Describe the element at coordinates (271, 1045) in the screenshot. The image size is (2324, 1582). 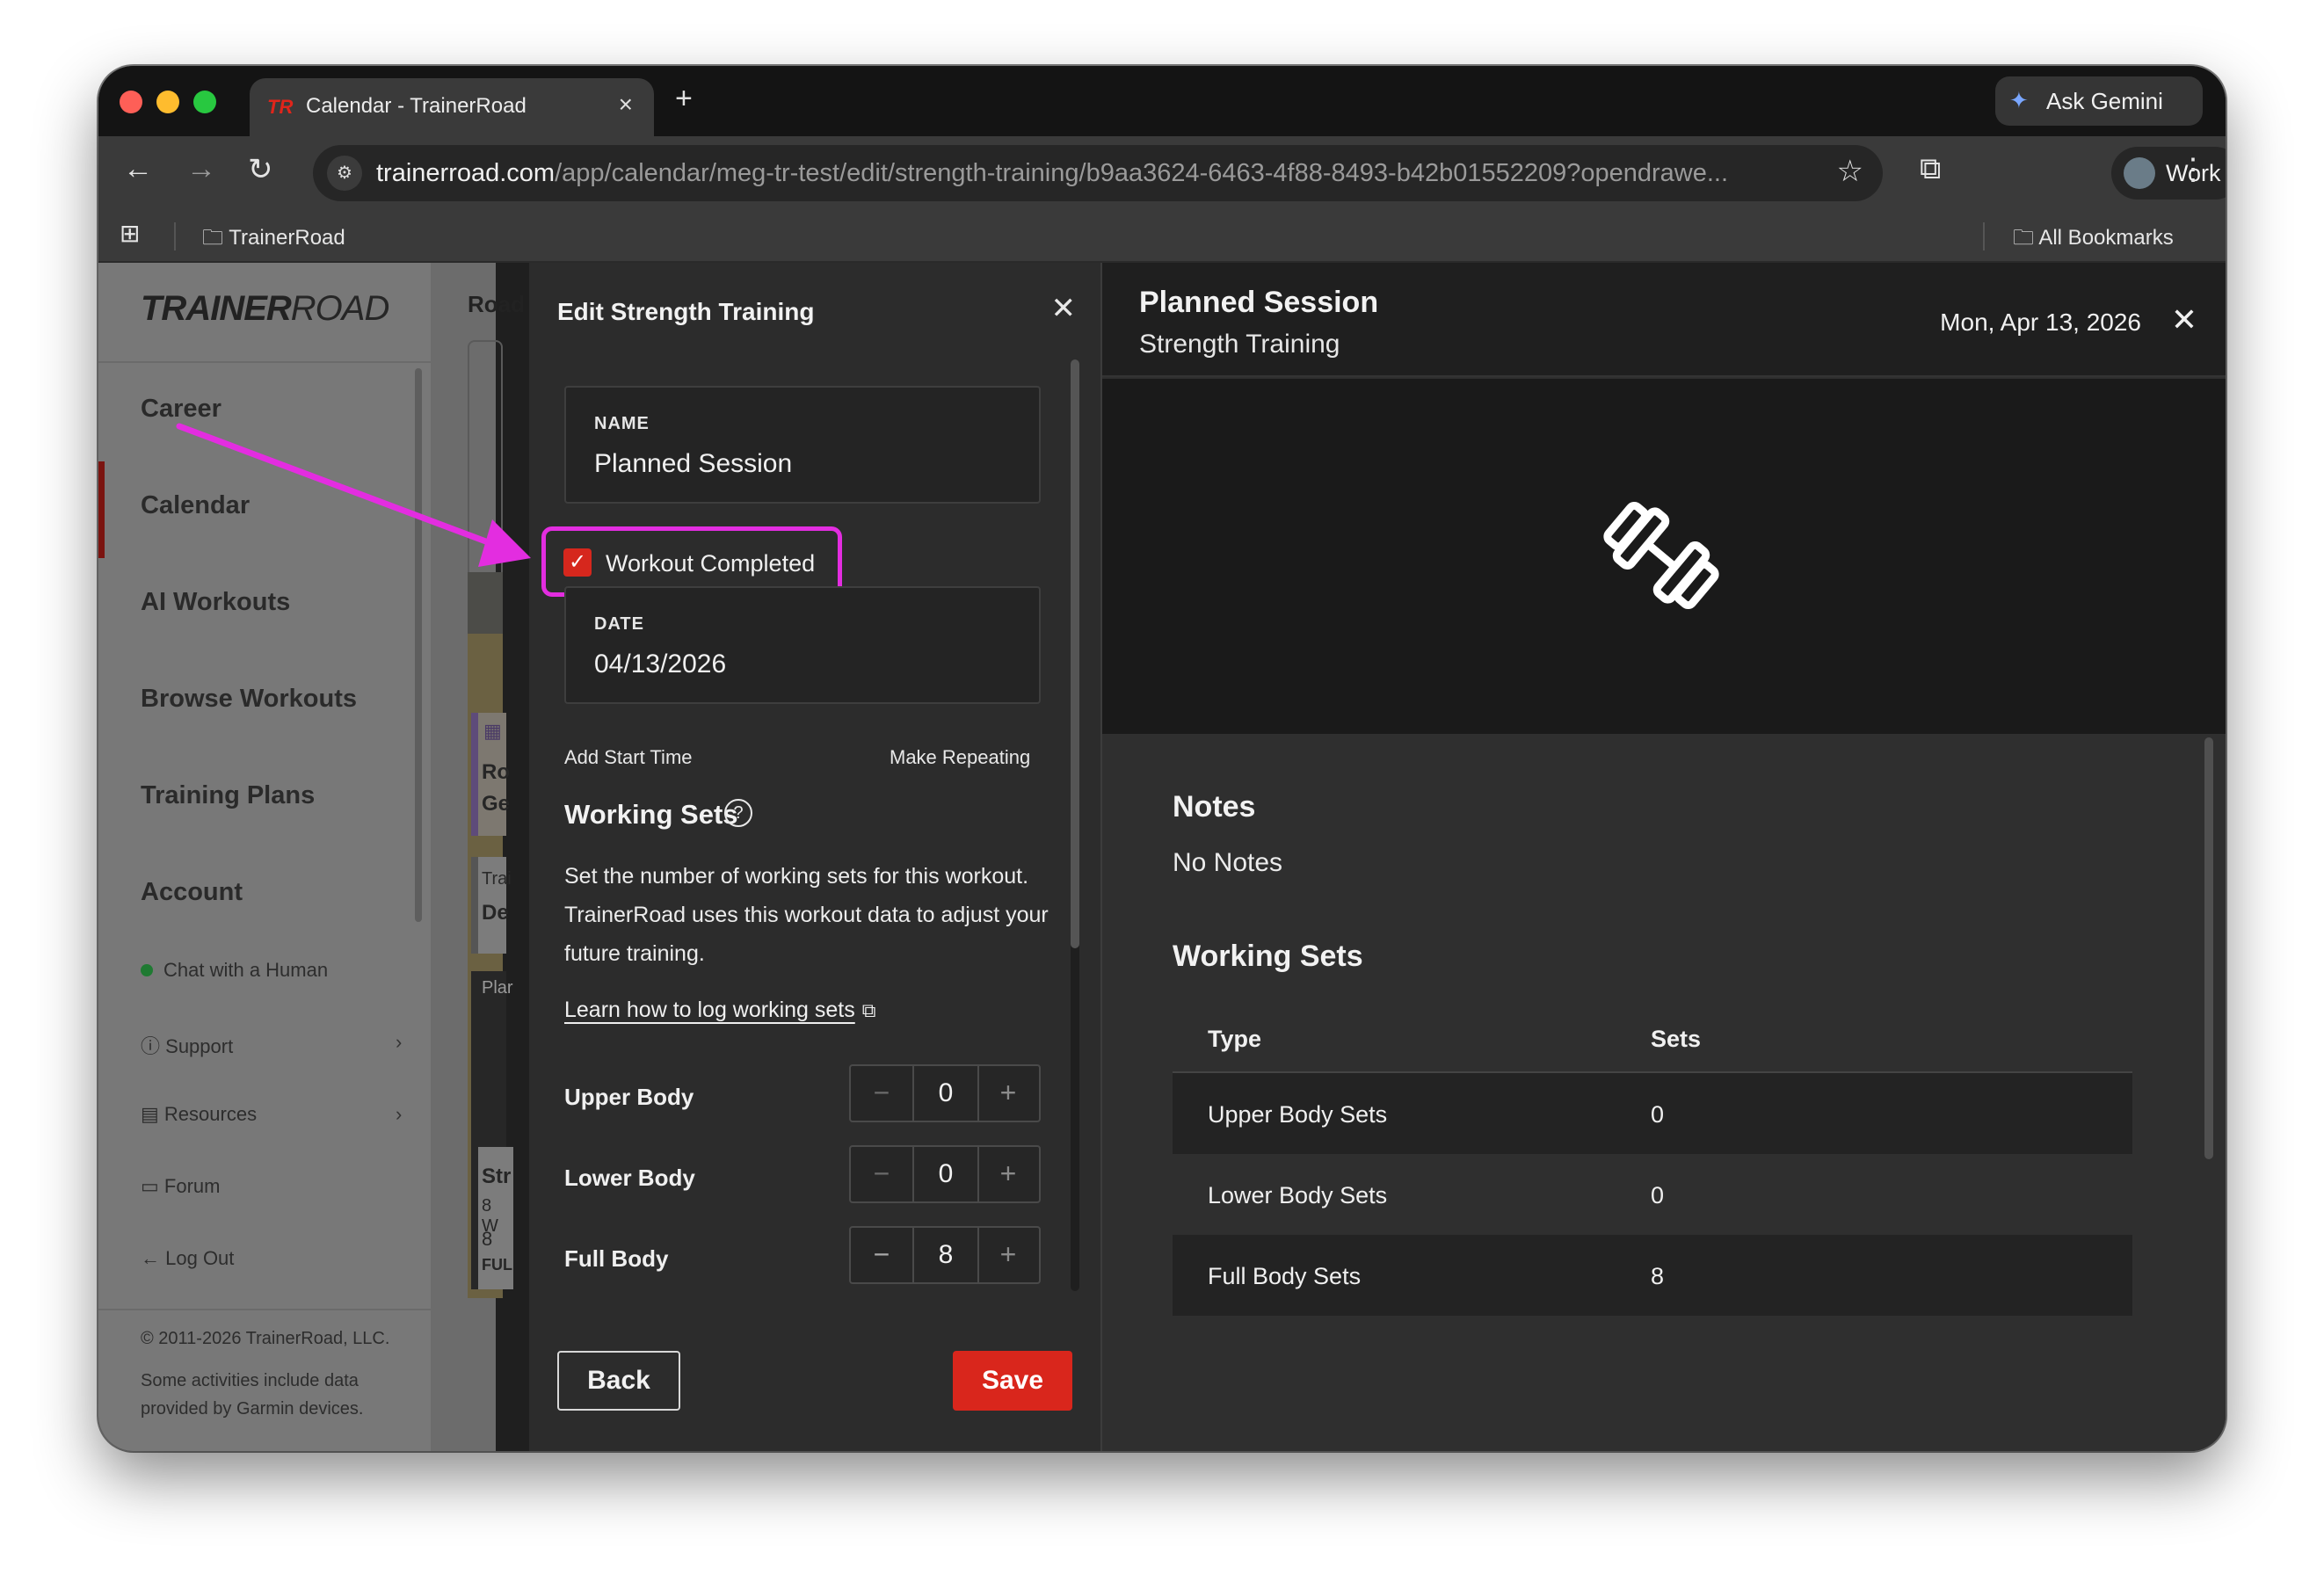
I see `support-link: ⓘ Support ›` at that location.